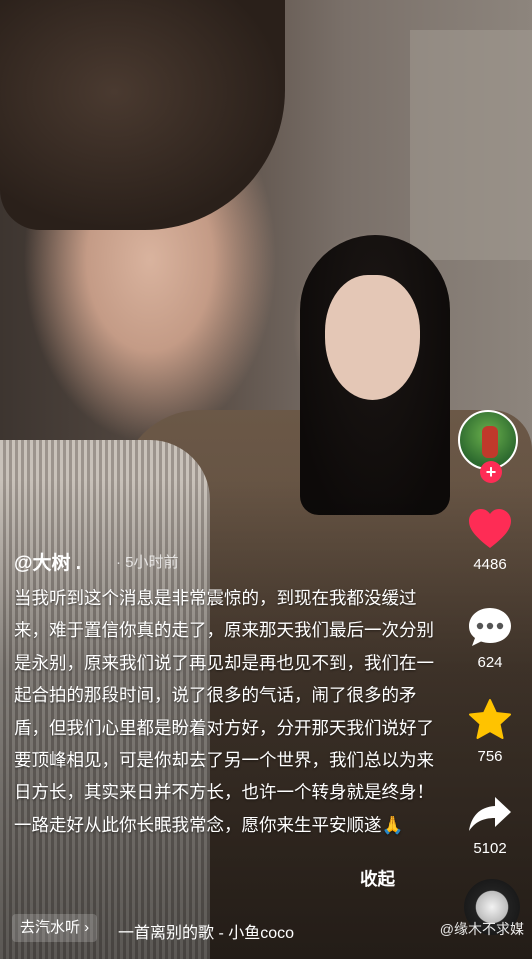 Image resolution: width=532 pixels, height=959 pixels. I want to click on like-button: 4486, so click(490, 540).